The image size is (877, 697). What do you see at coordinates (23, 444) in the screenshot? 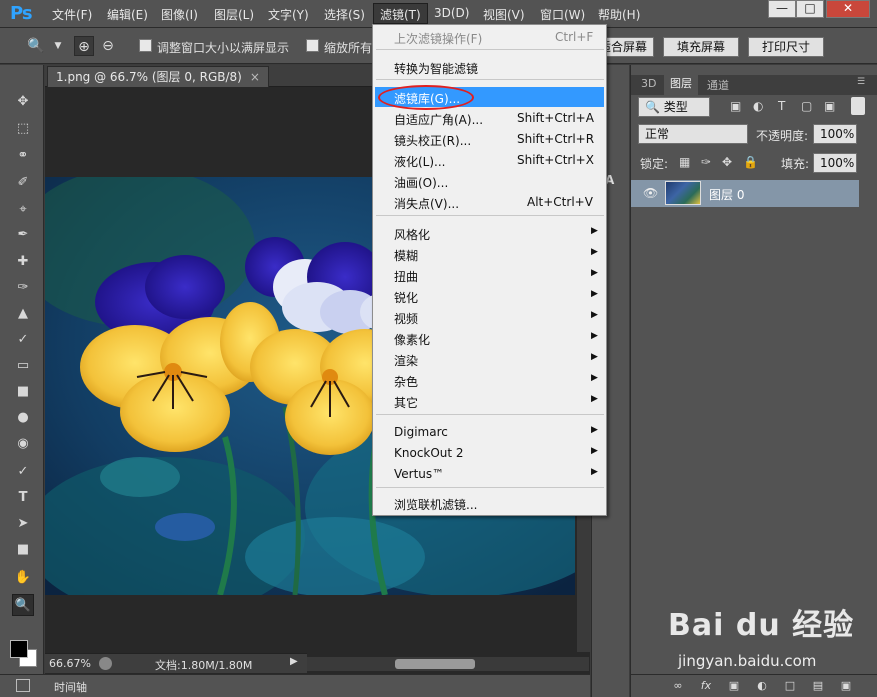
I see `dodge-tool-icon: ◉` at bounding box center [23, 444].